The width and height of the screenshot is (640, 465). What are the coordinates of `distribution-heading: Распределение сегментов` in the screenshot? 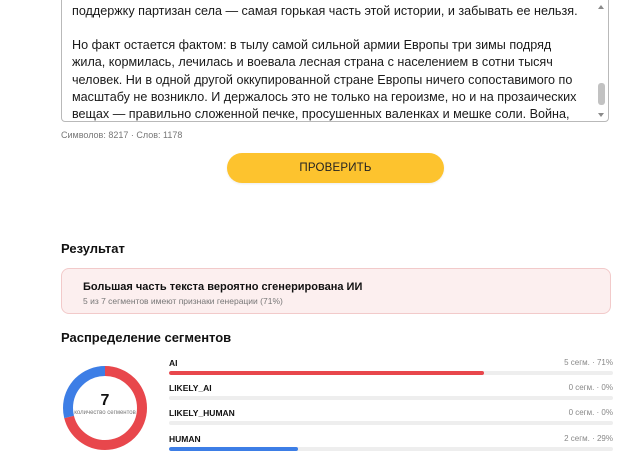 It's located at (146, 337).